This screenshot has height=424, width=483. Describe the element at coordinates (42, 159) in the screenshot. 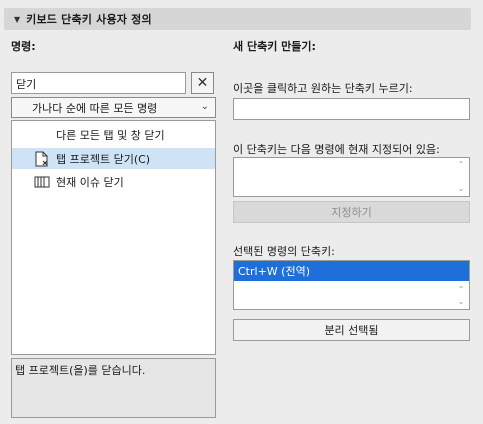

I see `document-close-icon` at that location.